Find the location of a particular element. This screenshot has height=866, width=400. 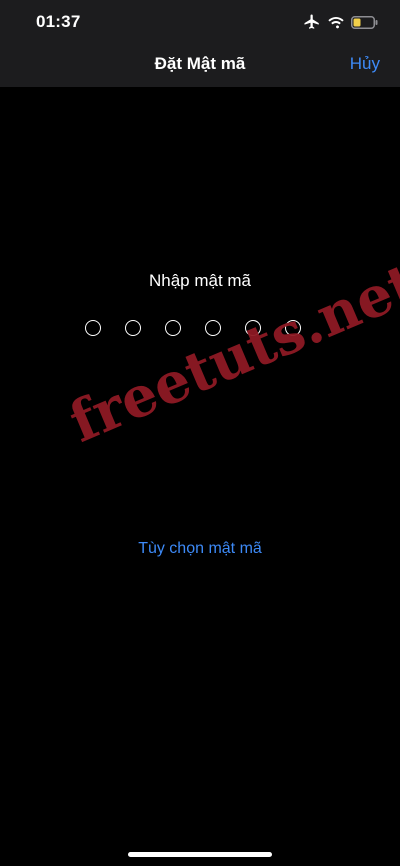

passcode-options-link: Tùy chọn mật mã is located at coordinates (200, 549).